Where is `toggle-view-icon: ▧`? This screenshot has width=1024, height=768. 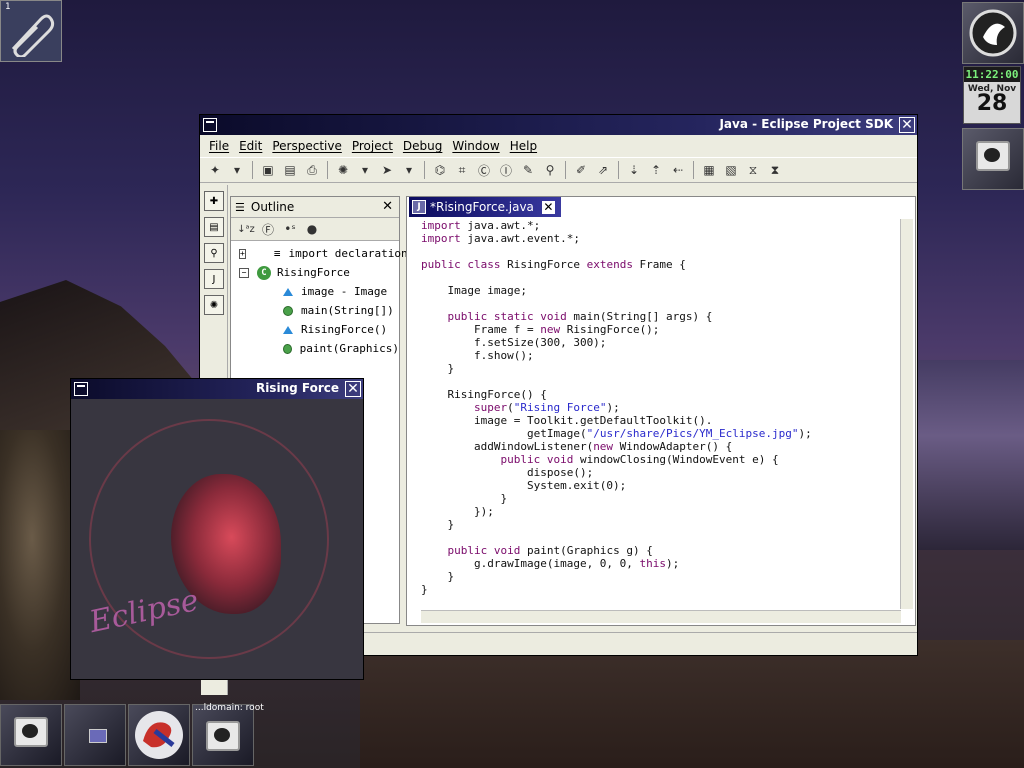 toggle-view-icon: ▧ is located at coordinates (731, 170).